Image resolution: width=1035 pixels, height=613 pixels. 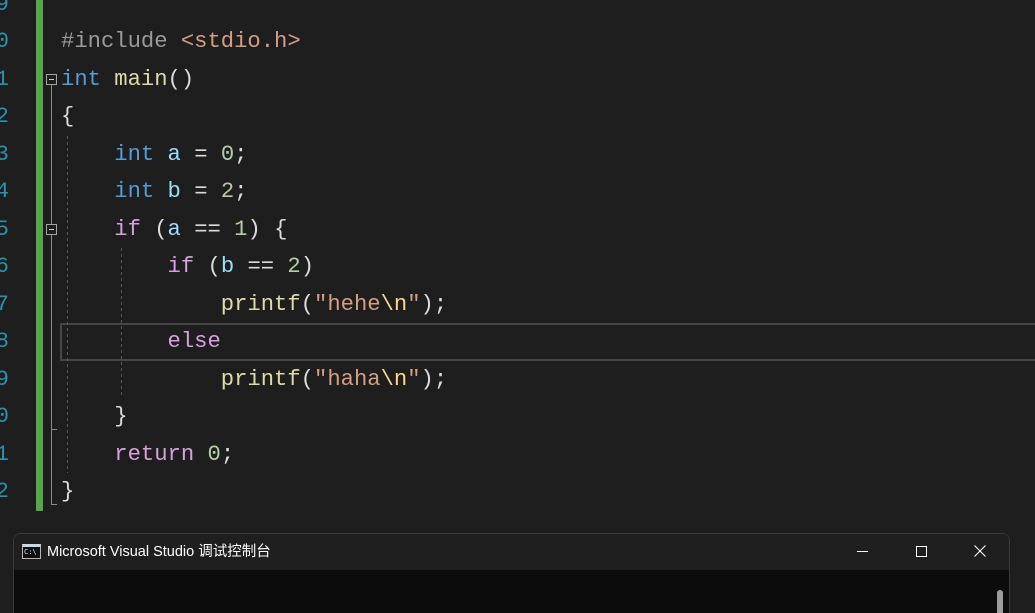 What do you see at coordinates (267, 229) in the screenshot?
I see `punctuation: ) {` at bounding box center [267, 229].